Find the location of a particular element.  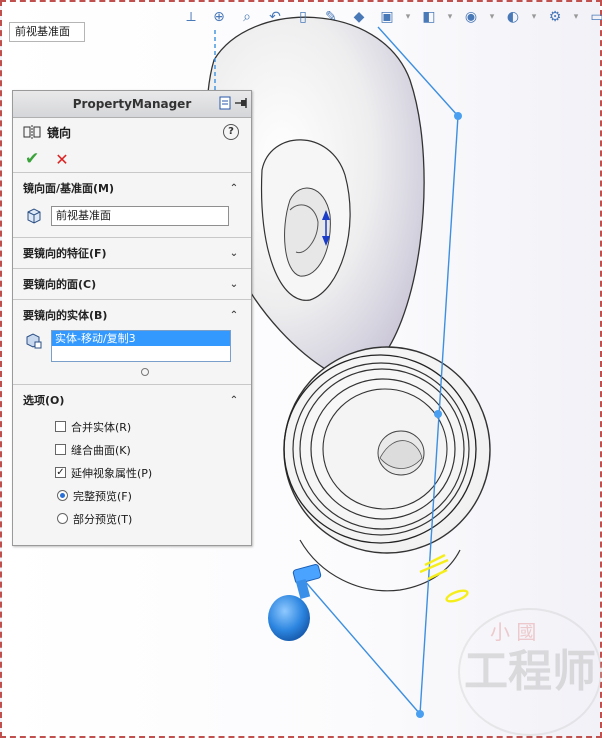

hide-show-items-icon: ◧ is located at coordinates (429, 17).